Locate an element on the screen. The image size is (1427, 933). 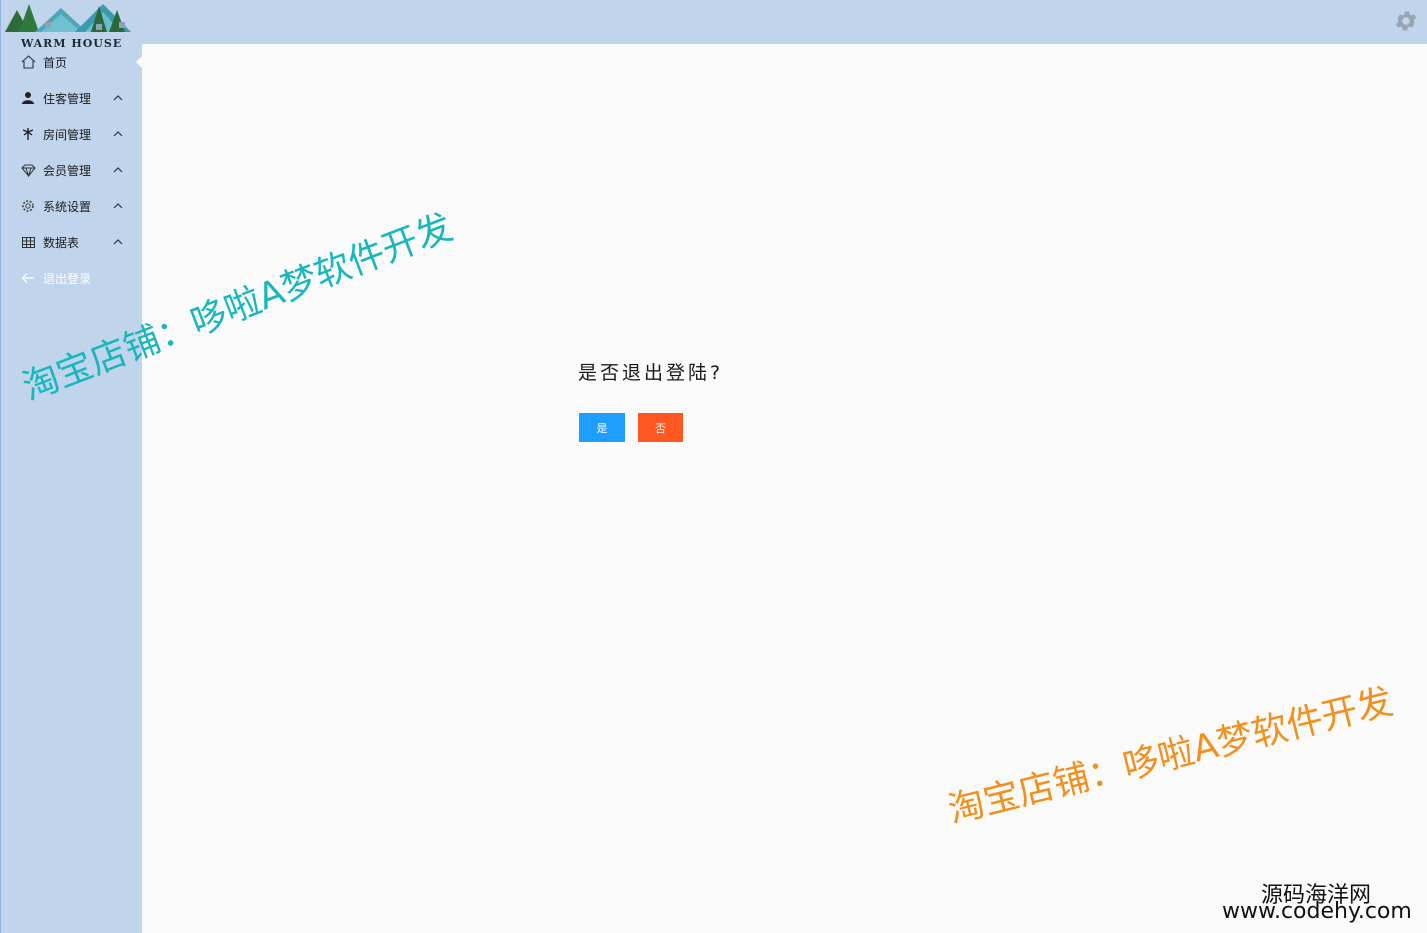
sidebar-item-rooms: 房间管理 is located at coordinates (72, 134).